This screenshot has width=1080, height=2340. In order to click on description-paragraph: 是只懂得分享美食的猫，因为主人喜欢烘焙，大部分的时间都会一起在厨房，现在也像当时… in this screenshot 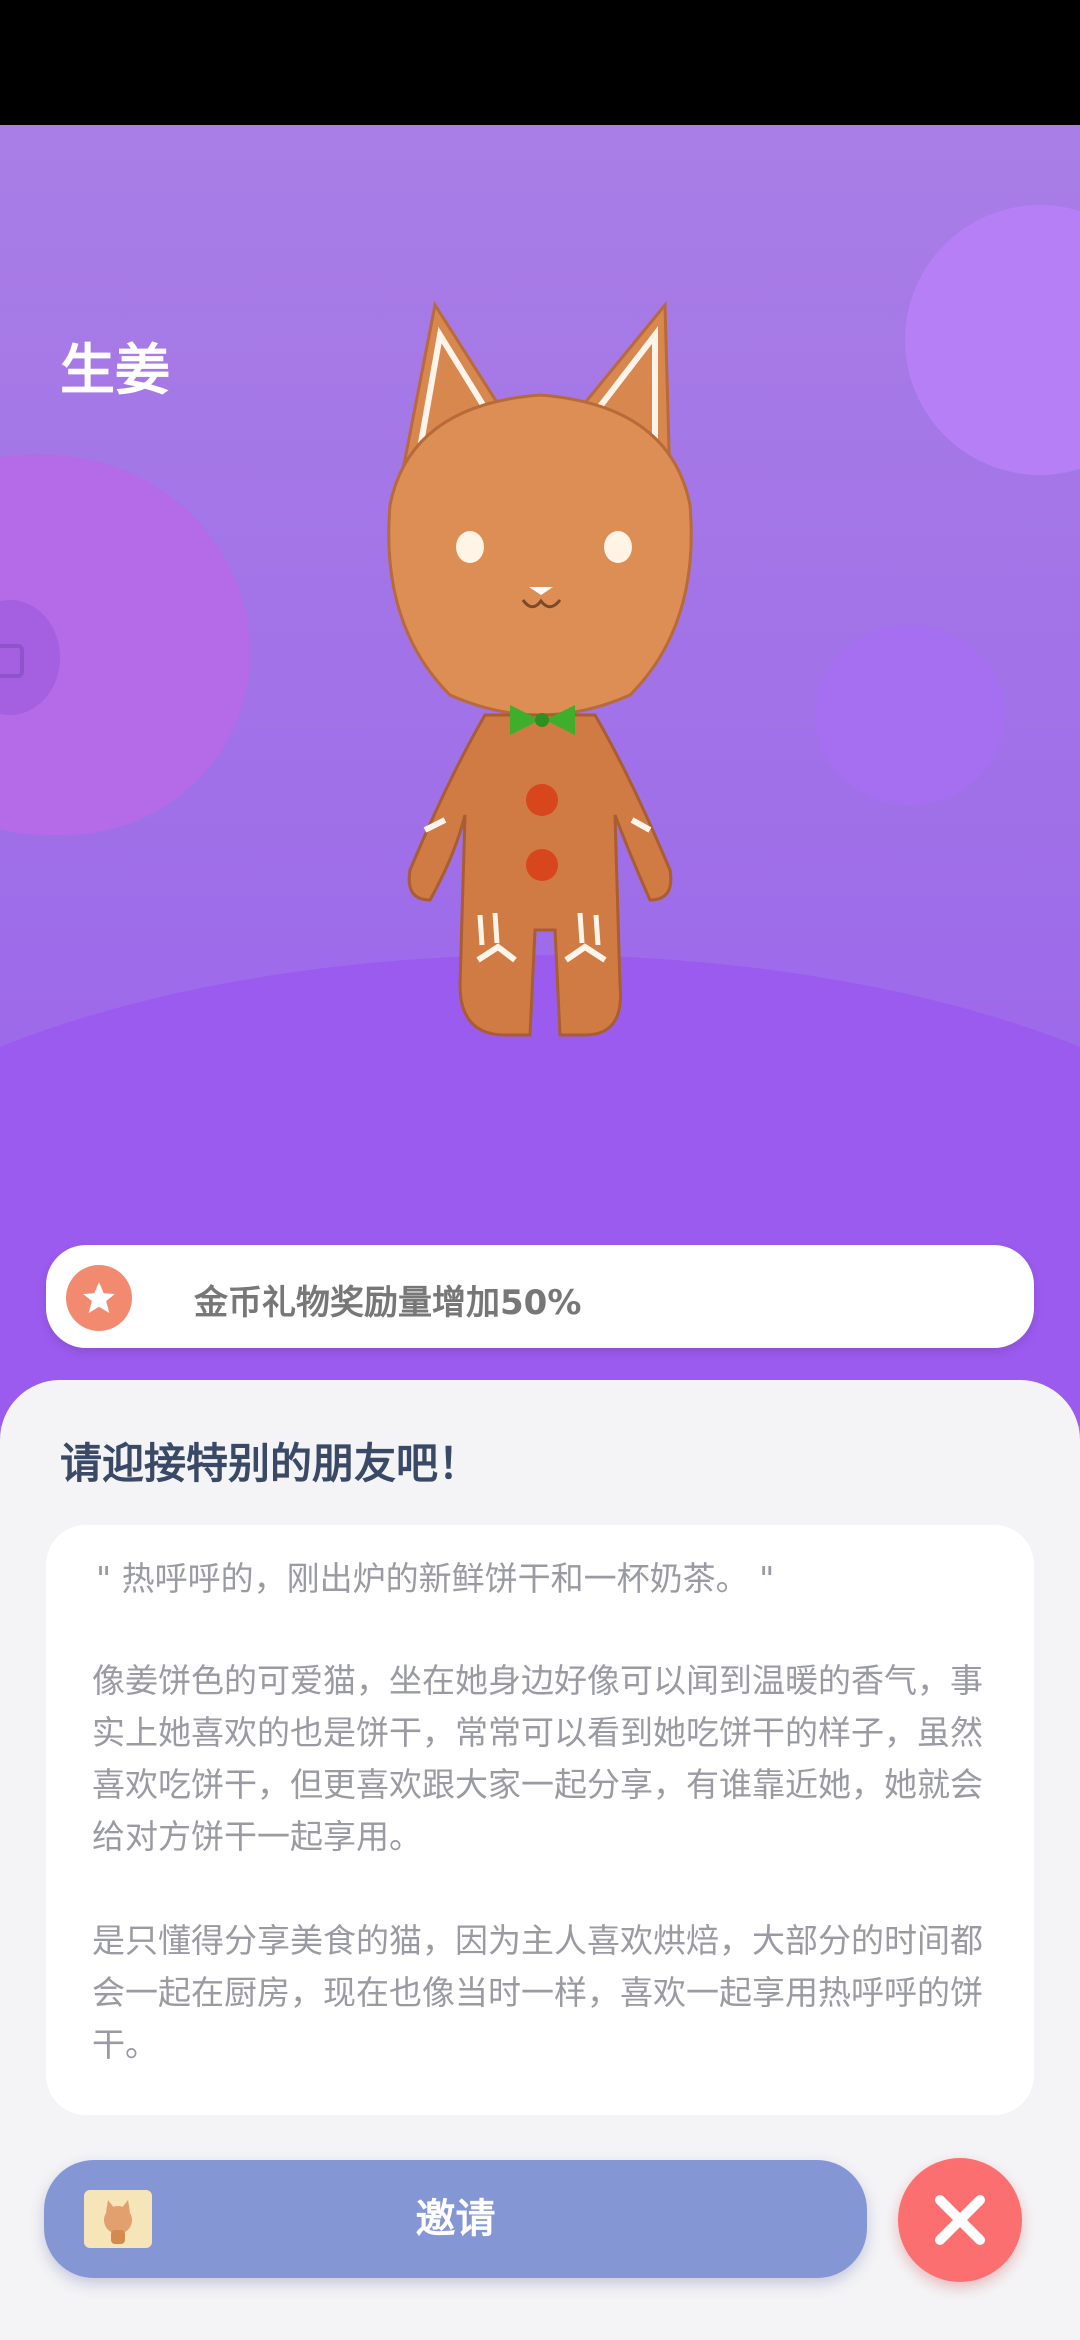, I will do `click(537, 1992)`.